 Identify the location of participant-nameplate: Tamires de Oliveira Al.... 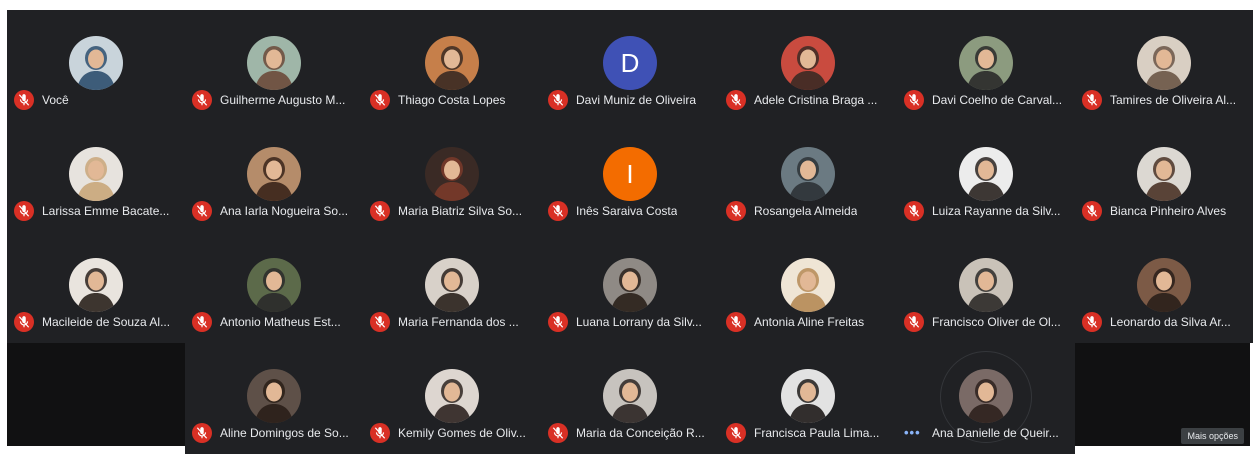
(1164, 100).